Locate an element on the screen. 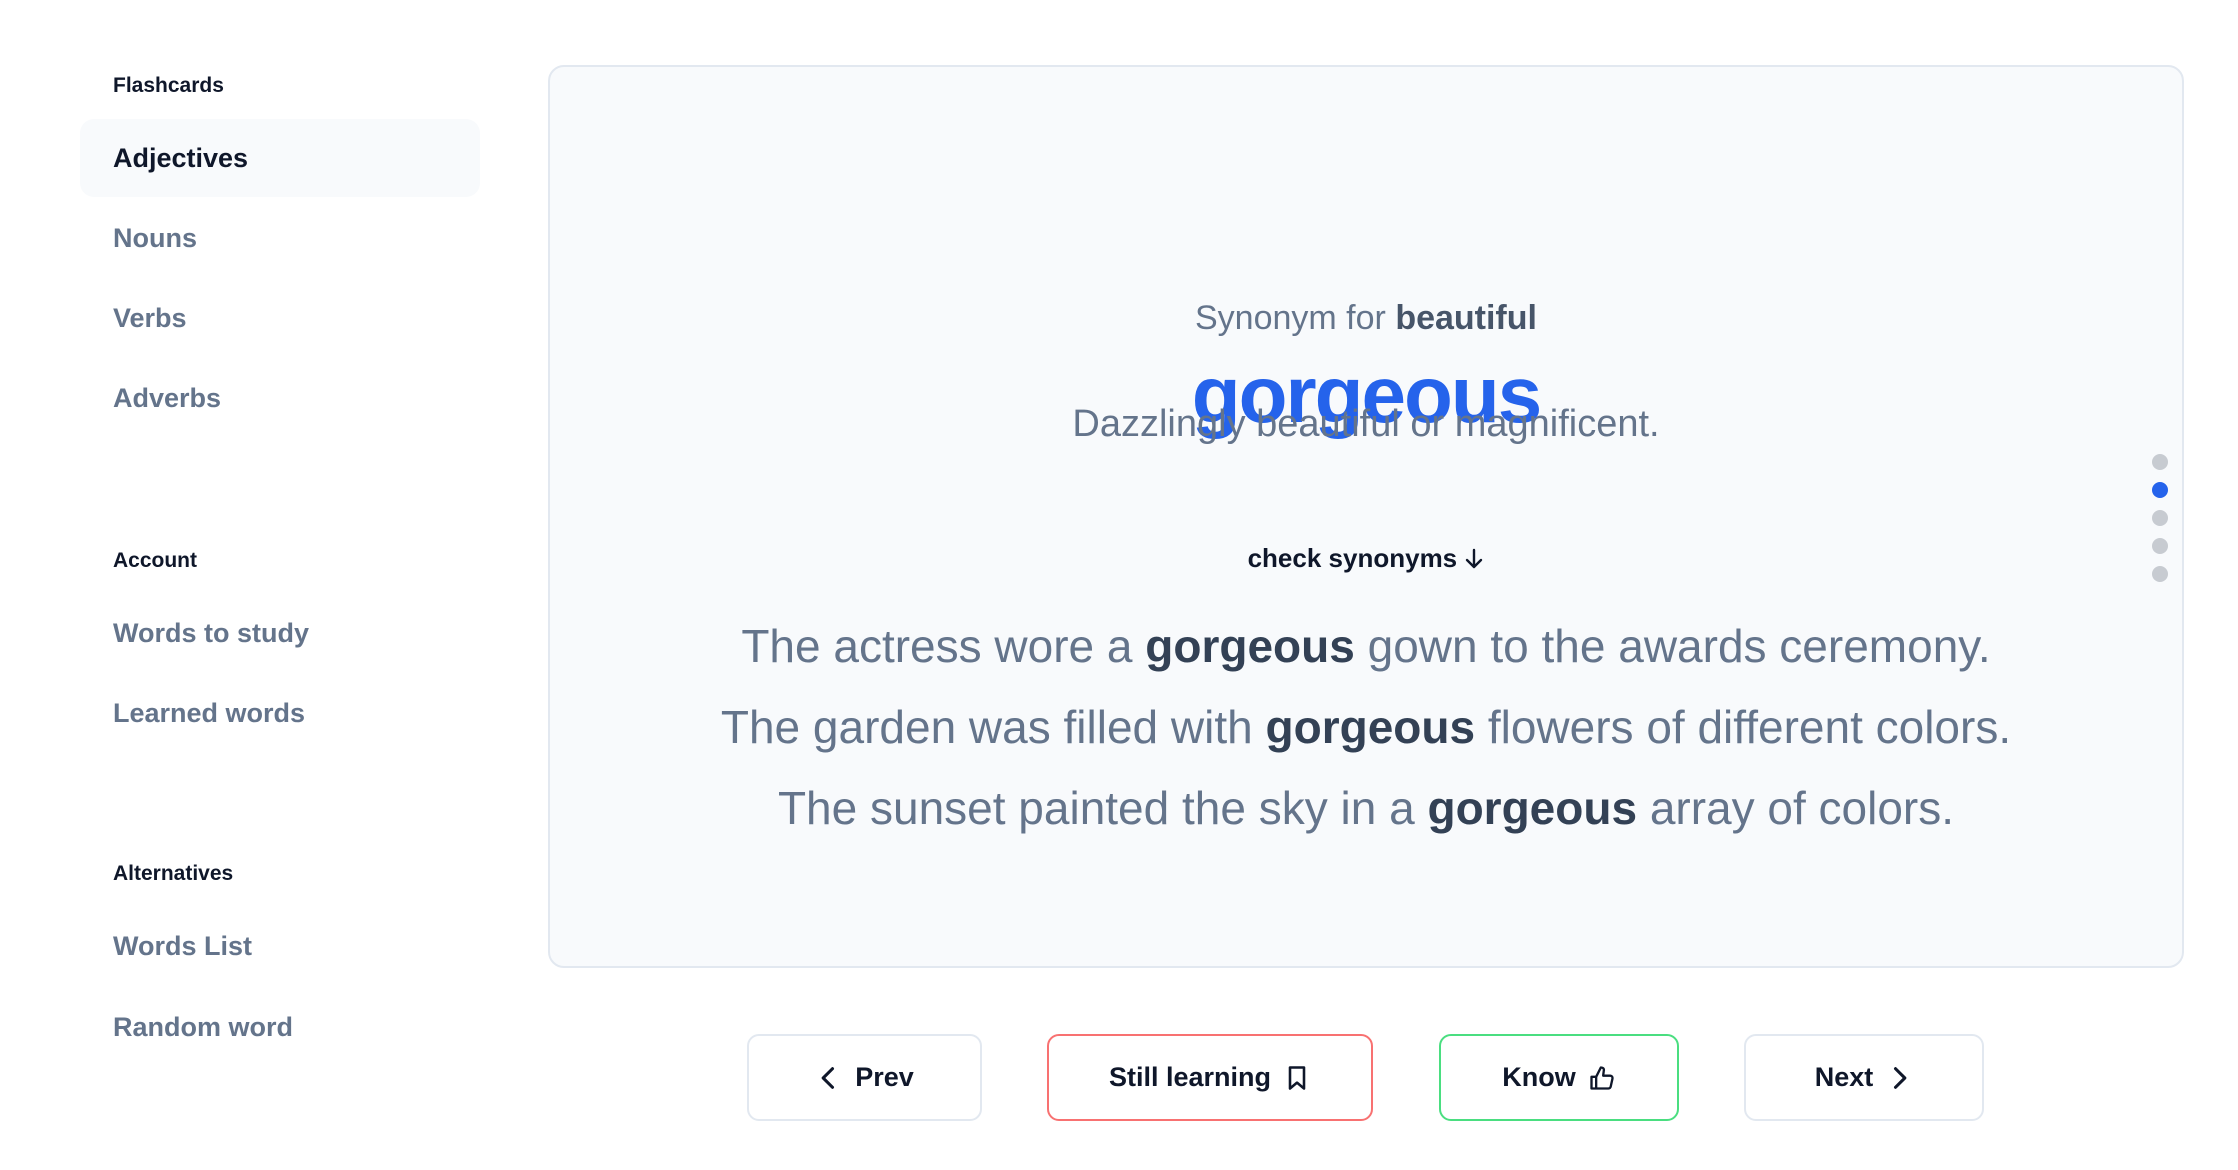  next-label: Next is located at coordinates (1844, 1077).